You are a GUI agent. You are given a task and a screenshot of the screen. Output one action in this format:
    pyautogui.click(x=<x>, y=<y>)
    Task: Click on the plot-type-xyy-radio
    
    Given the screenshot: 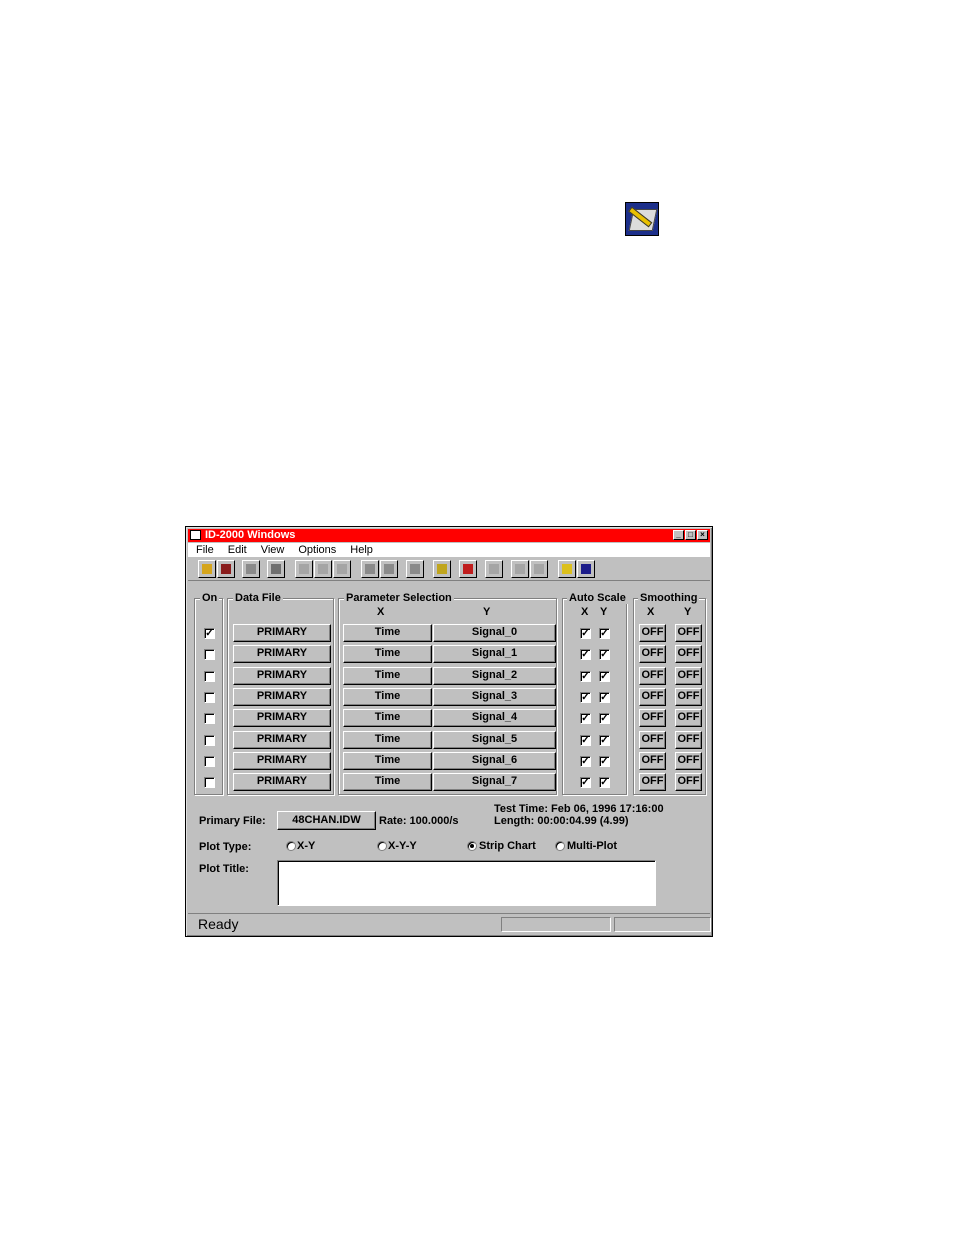 What is the action you would take?
    pyautogui.click(x=382, y=846)
    